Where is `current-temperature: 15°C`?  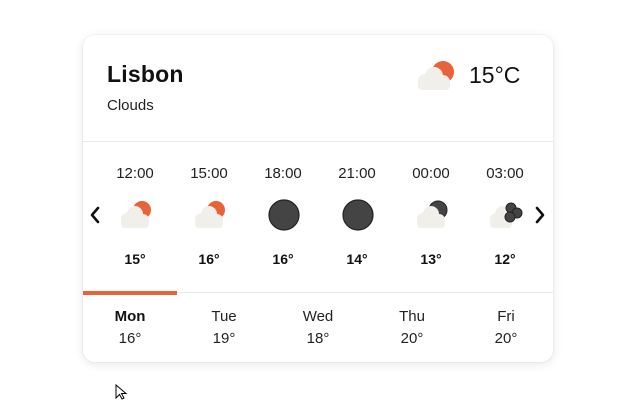 current-temperature: 15°C is located at coordinates (495, 75).